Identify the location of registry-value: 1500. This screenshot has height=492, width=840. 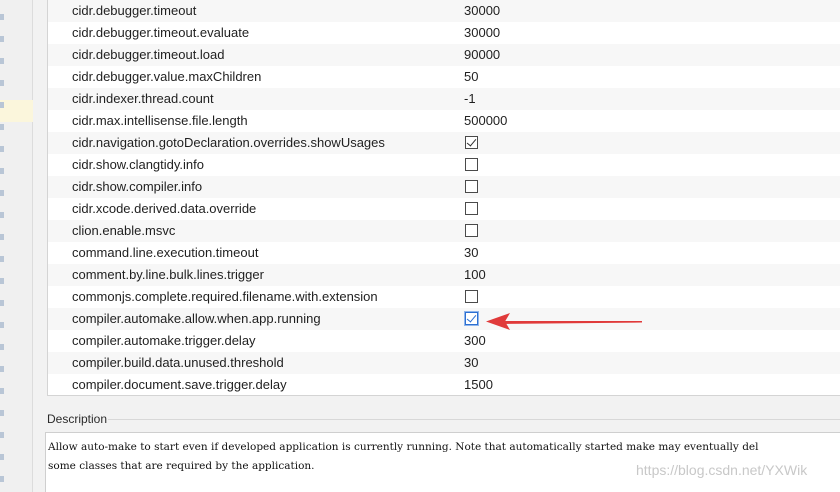
(478, 384).